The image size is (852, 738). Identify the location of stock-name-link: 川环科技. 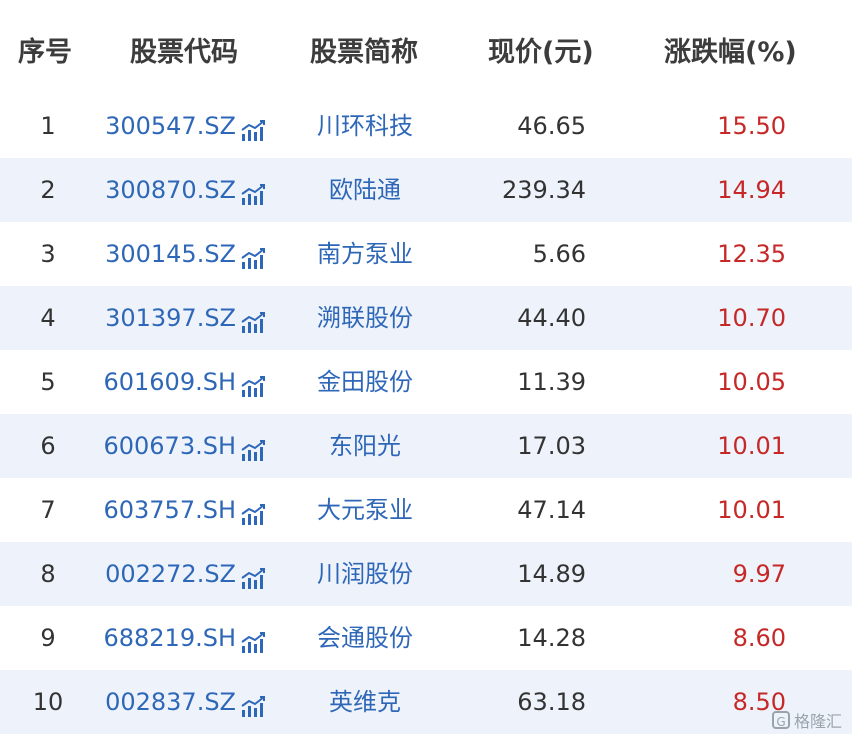
(365, 126).